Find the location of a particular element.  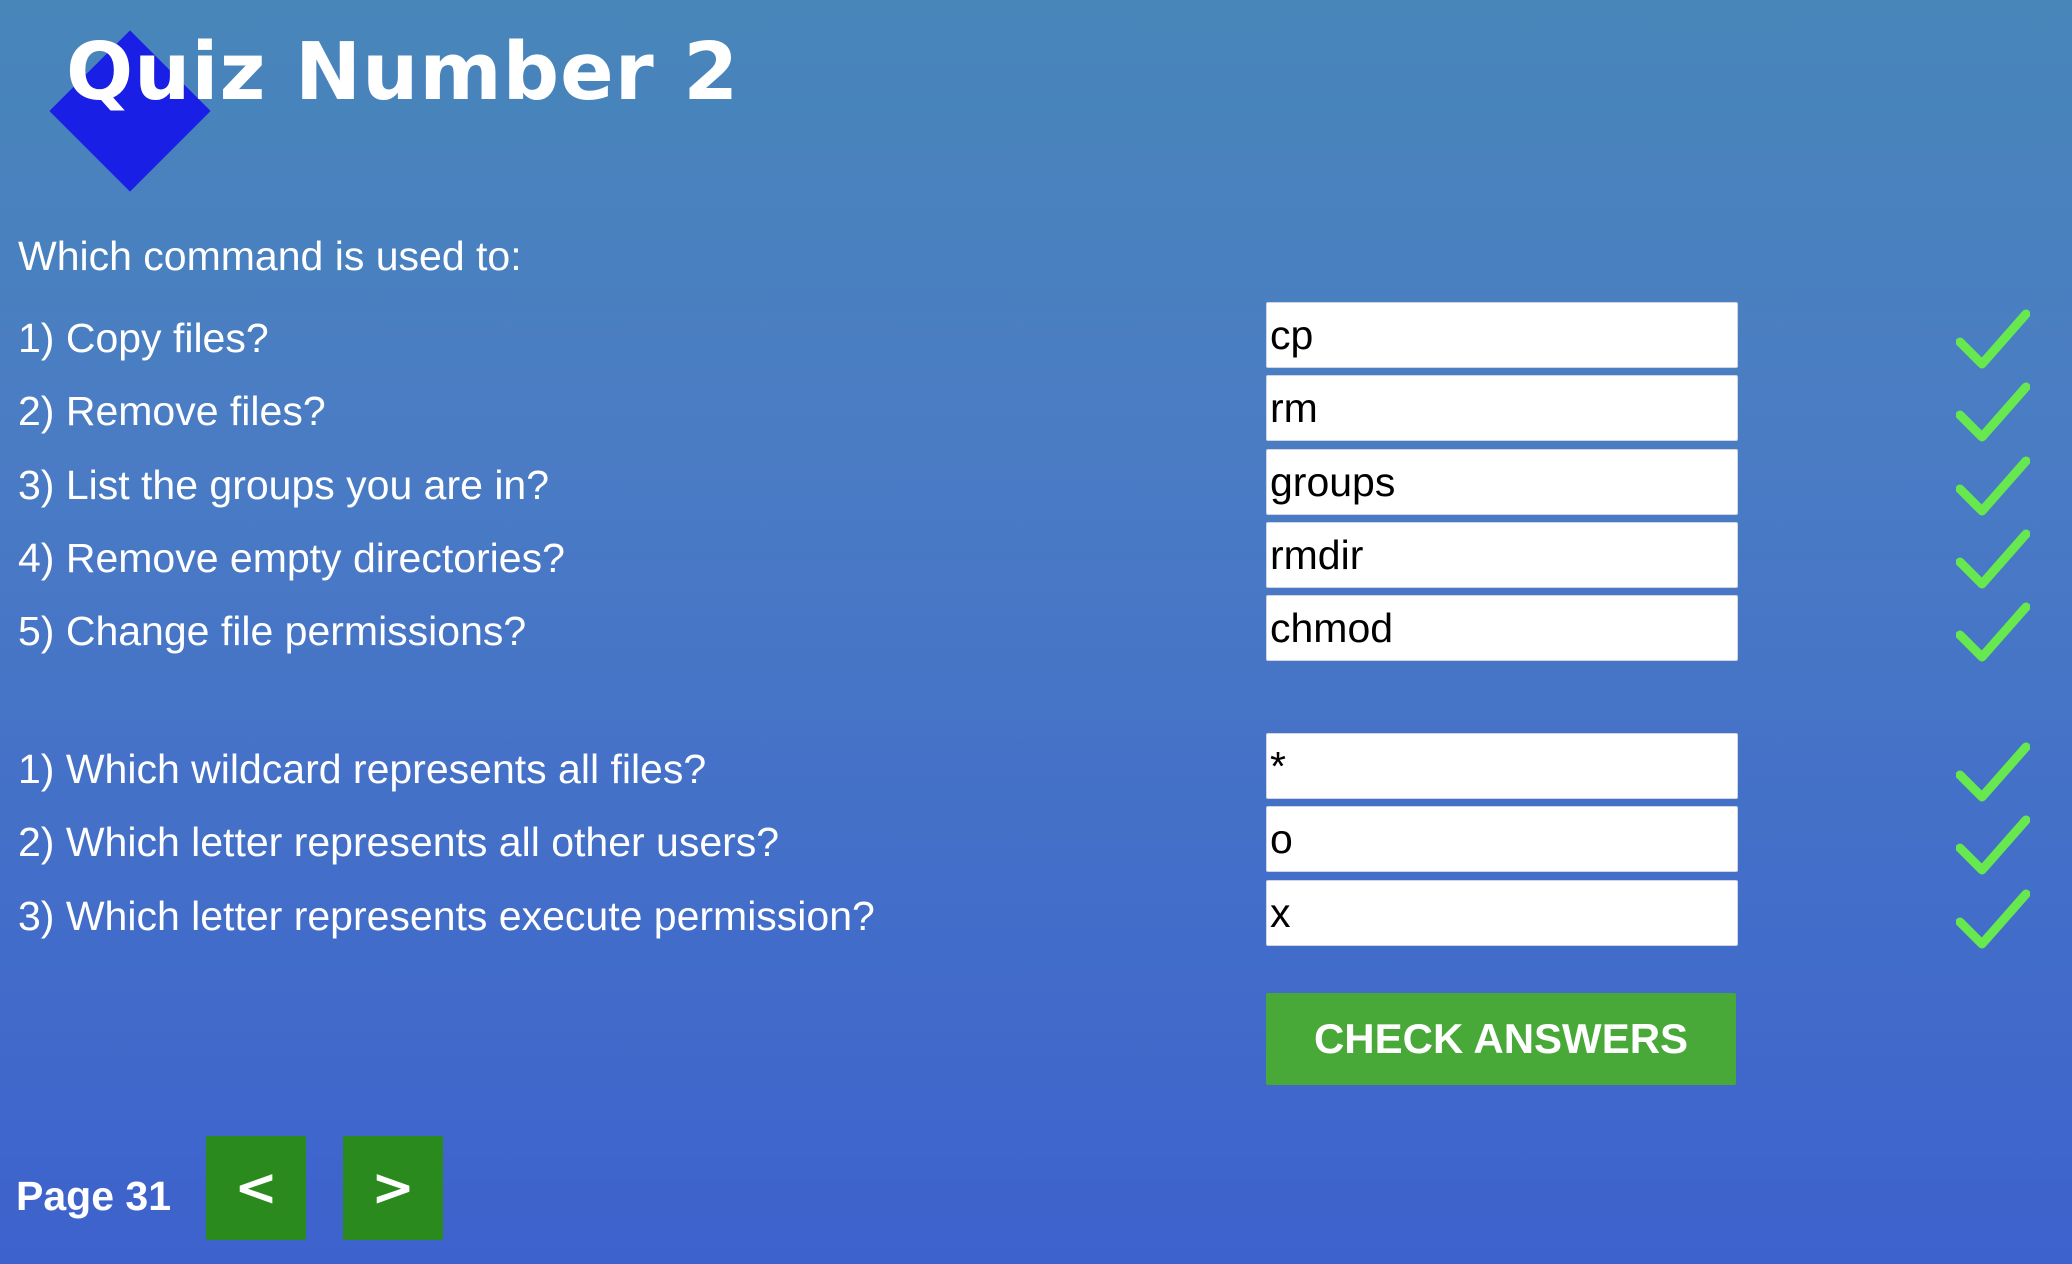

question-1-1: 1) Copy files? is located at coordinates (143, 338).